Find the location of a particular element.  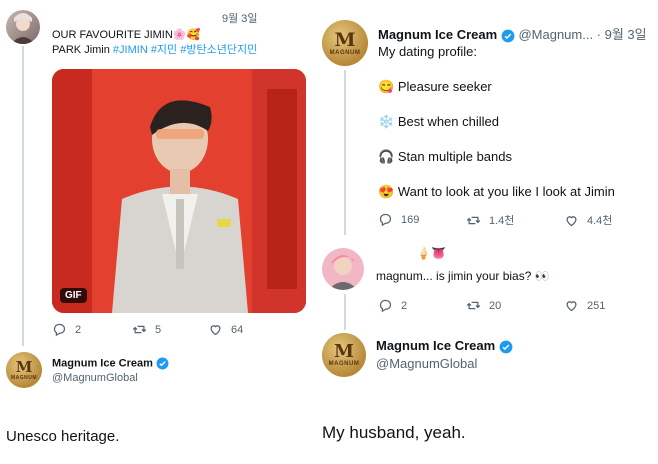

magnum-avatar-left: M MAGNUM is located at coordinates (24, 370).